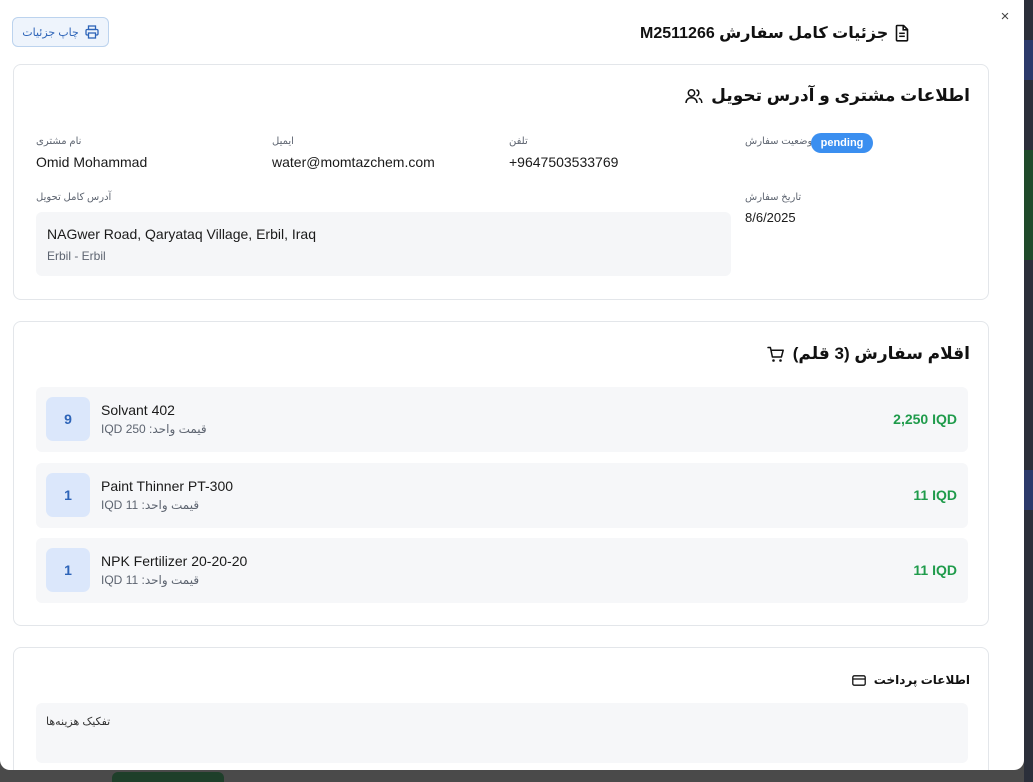  What do you see at coordinates (76, 256) in the screenshot?
I see `address-line2: Erbil - Erbil` at bounding box center [76, 256].